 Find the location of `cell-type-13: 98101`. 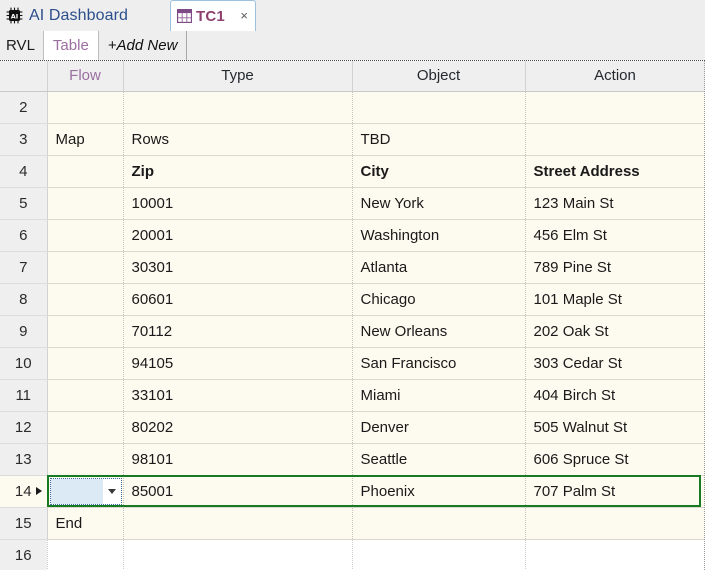

cell-type-13: 98101 is located at coordinates (238, 459).